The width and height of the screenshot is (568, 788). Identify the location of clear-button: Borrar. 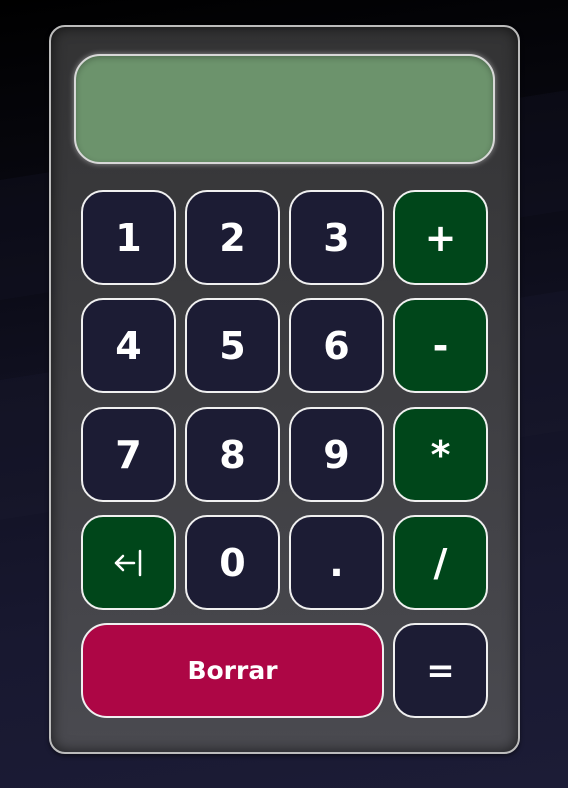
(232, 670).